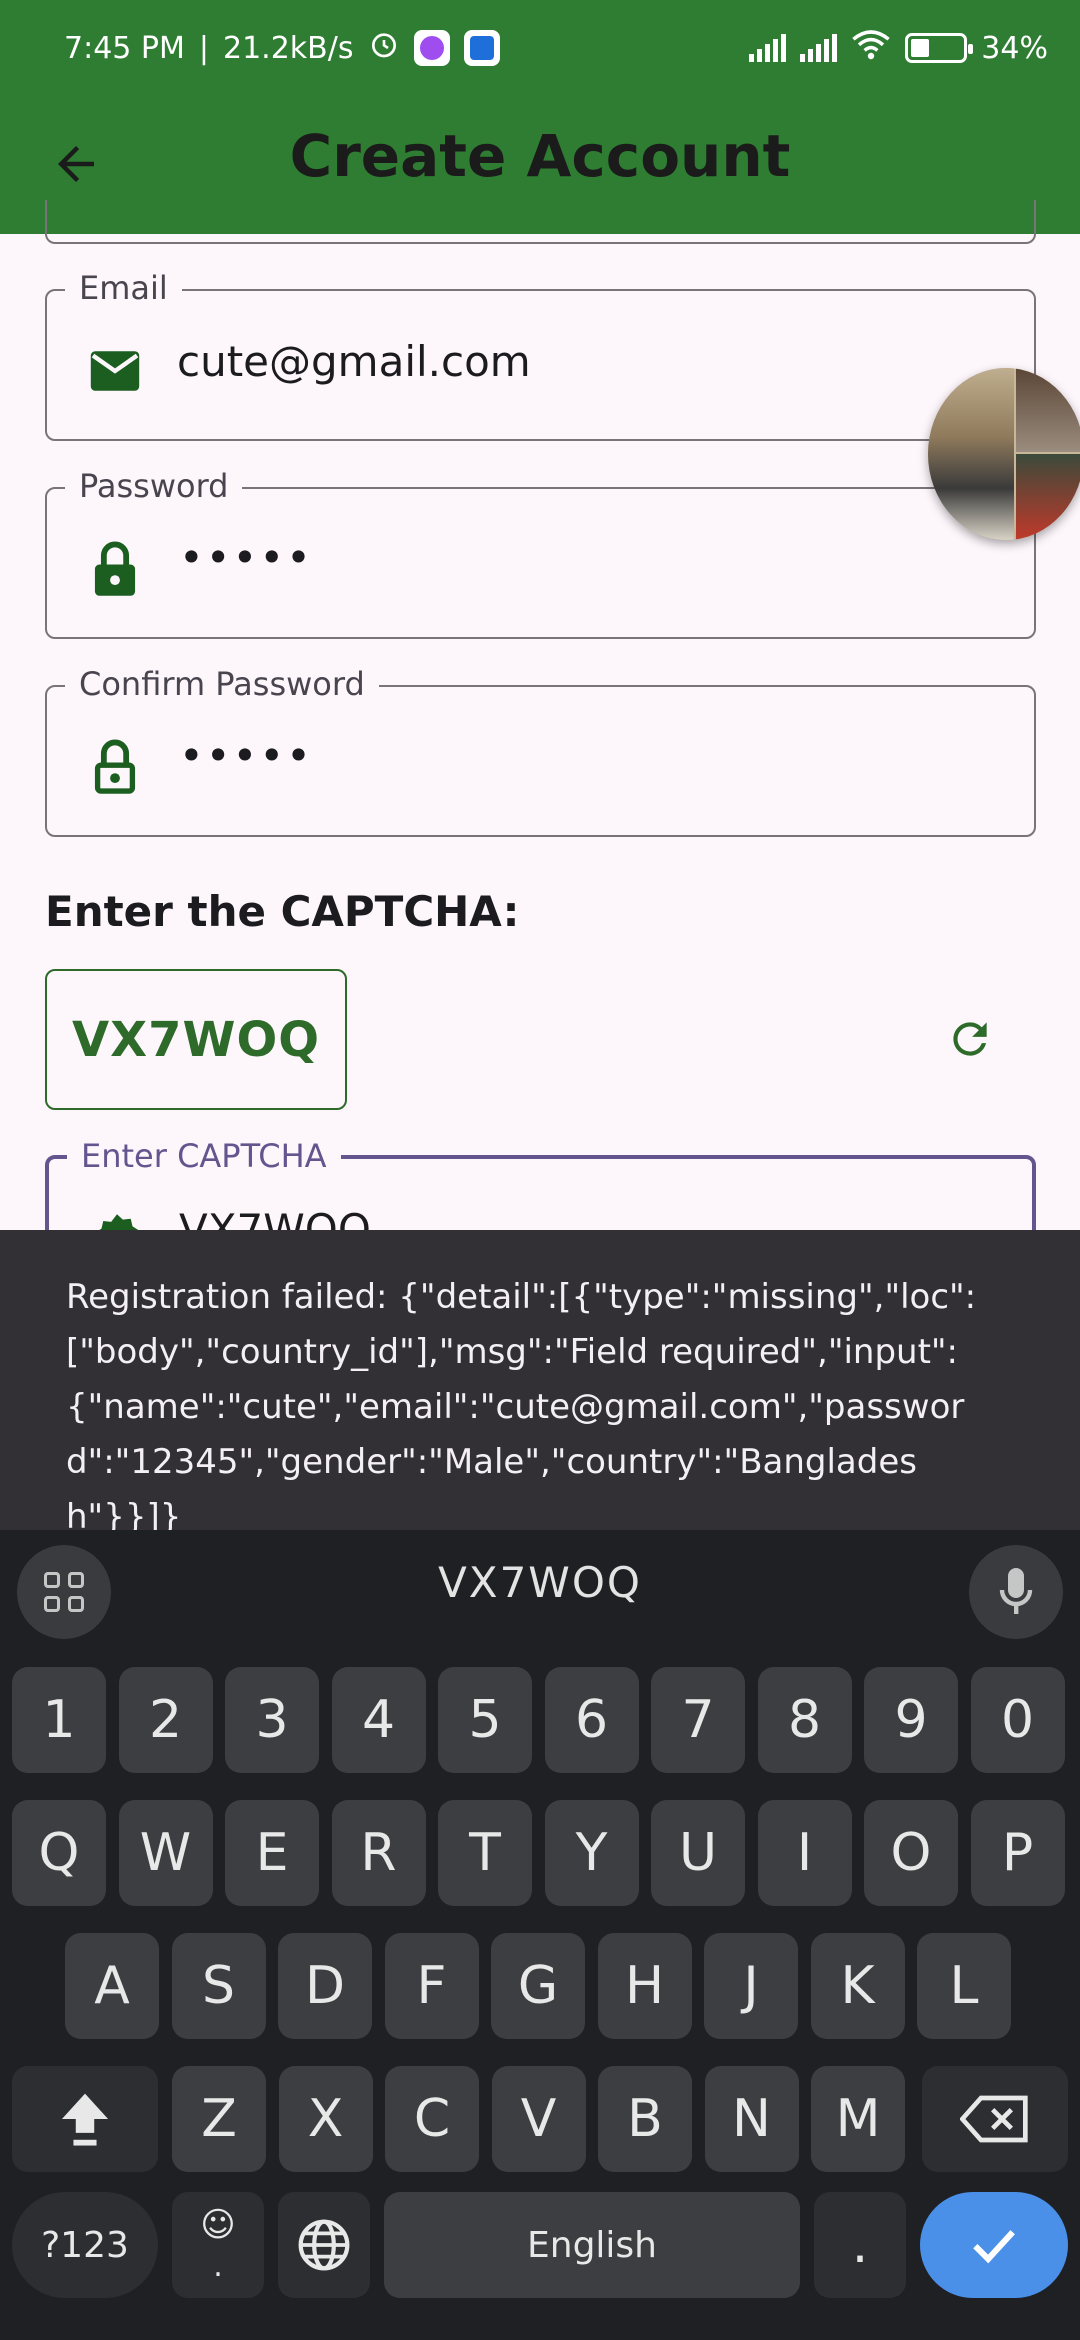 The height and width of the screenshot is (2340, 1080). I want to click on key-y: Y, so click(591, 1853).